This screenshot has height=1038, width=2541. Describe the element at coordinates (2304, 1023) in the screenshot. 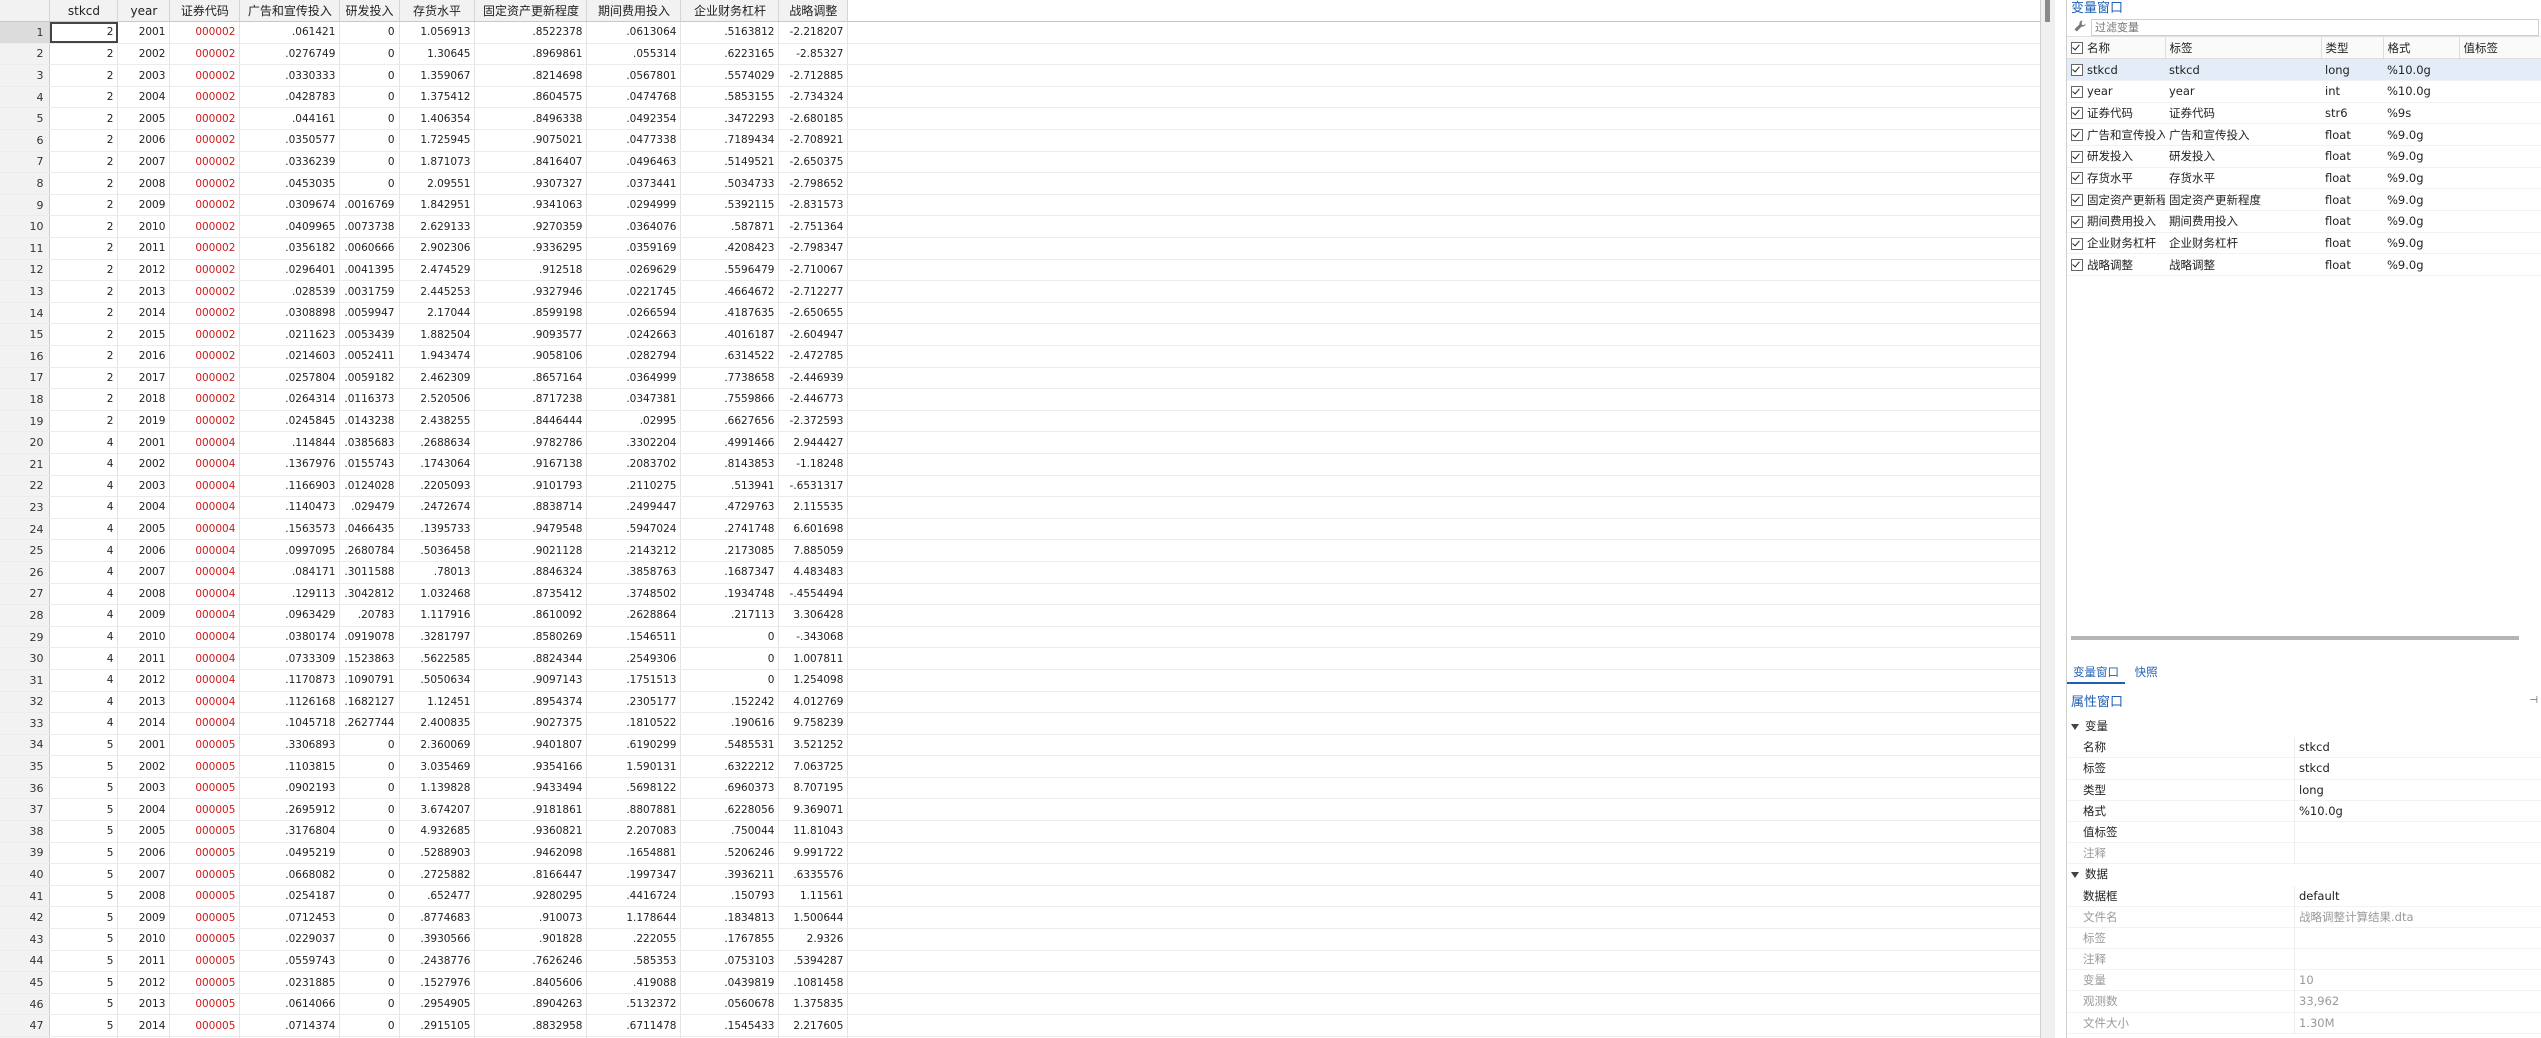

I see `property-row: 文件大小 1.30M` at that location.